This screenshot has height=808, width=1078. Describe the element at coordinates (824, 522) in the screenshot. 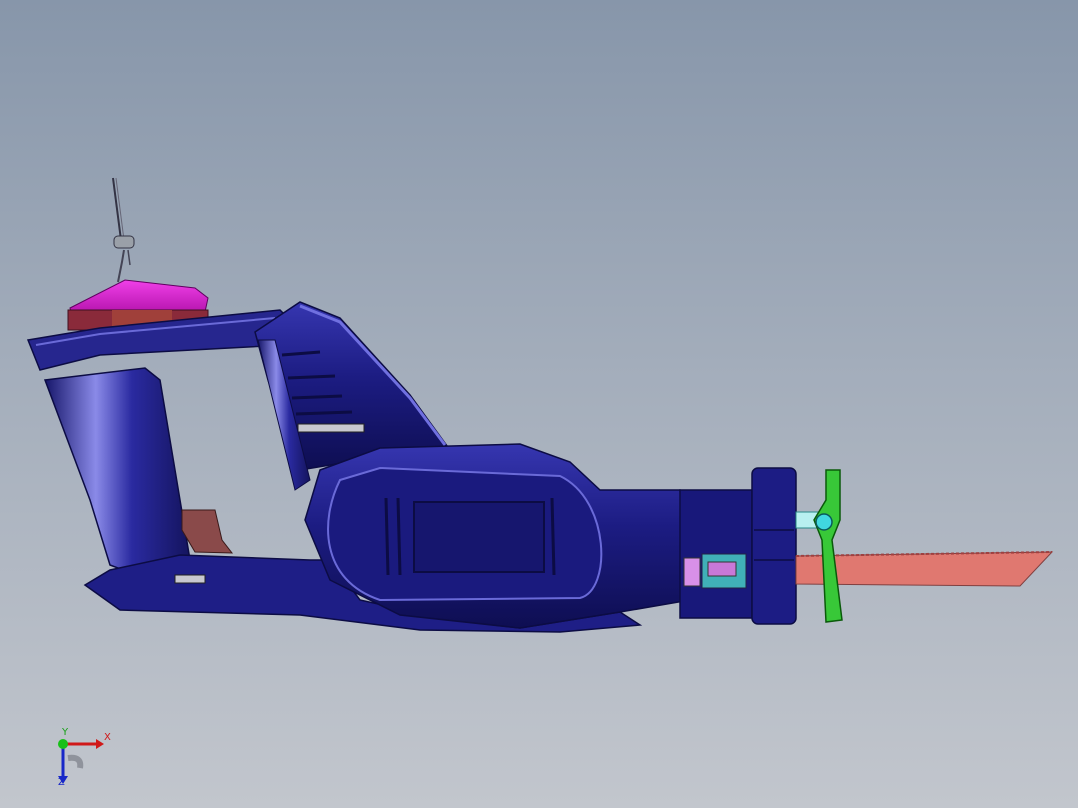

I see `clamp-pin` at that location.